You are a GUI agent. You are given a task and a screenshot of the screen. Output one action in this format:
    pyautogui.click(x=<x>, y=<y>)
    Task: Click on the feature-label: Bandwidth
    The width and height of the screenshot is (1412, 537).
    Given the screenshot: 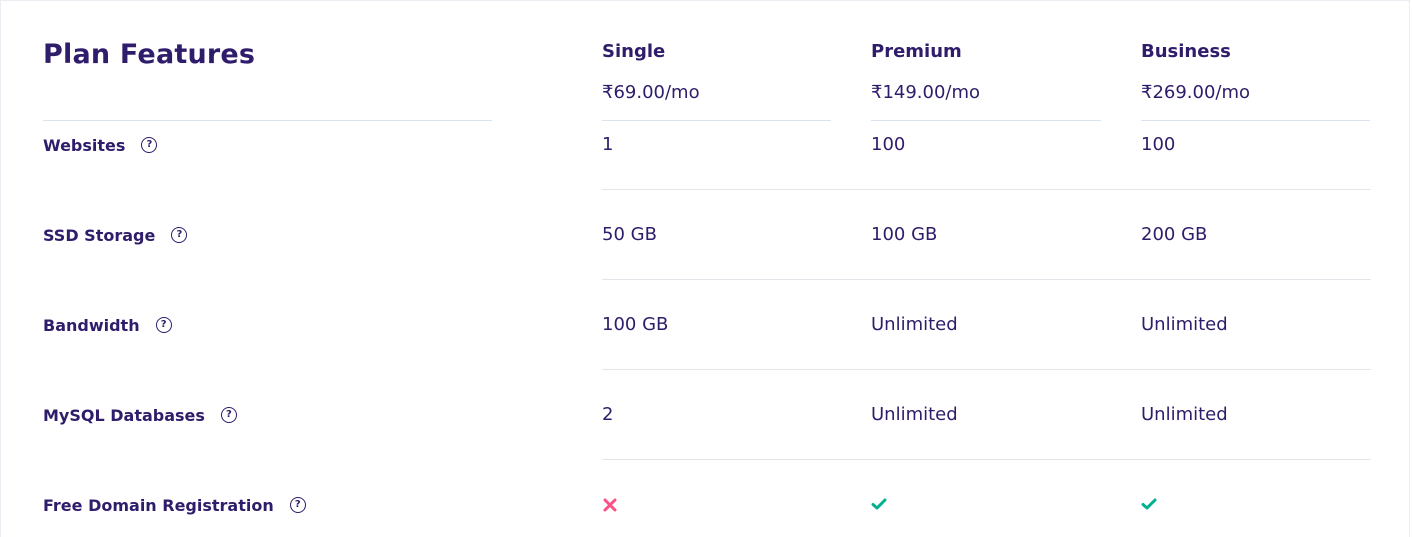 What is the action you would take?
    pyautogui.click(x=91, y=325)
    